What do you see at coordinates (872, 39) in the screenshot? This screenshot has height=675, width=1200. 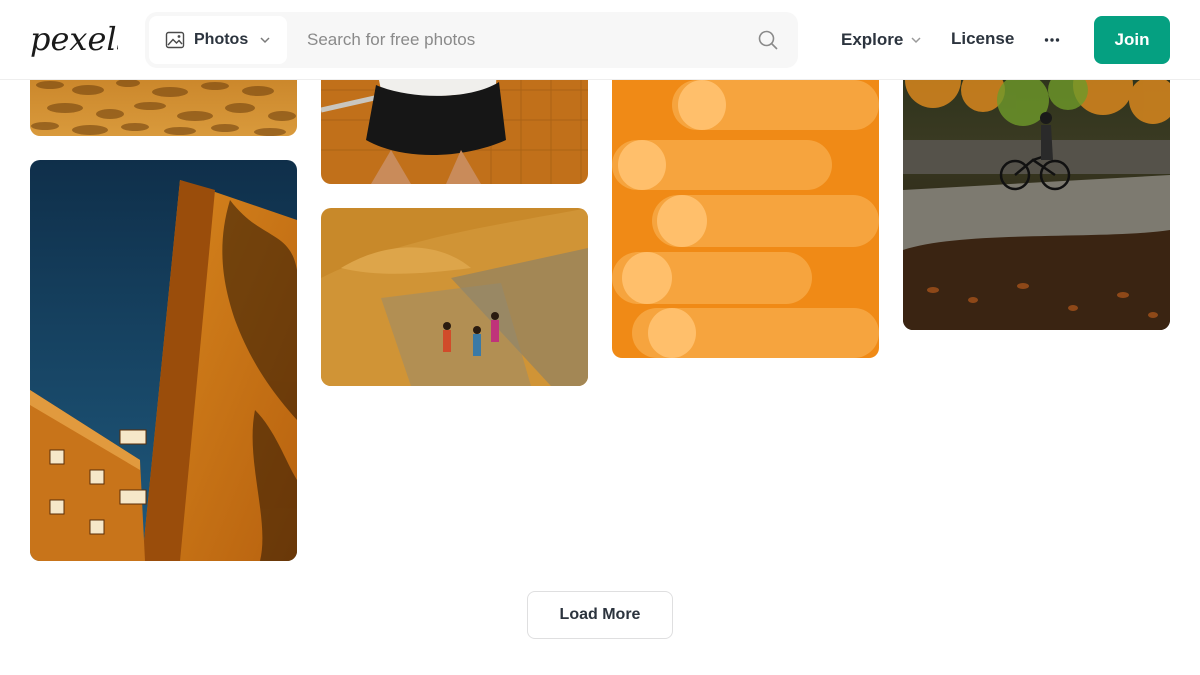 I see `nav-explore-label: Explore` at bounding box center [872, 39].